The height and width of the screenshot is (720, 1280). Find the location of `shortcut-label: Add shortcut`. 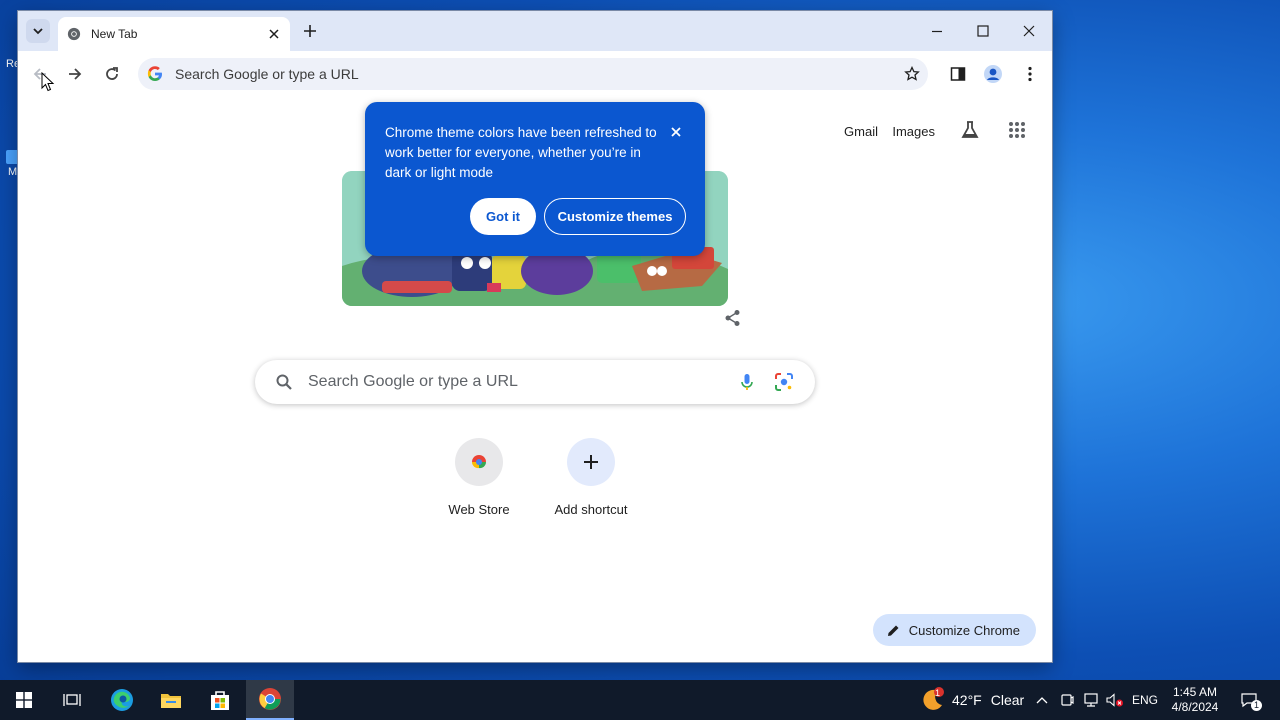

shortcut-label: Add shortcut is located at coordinates (591, 509).